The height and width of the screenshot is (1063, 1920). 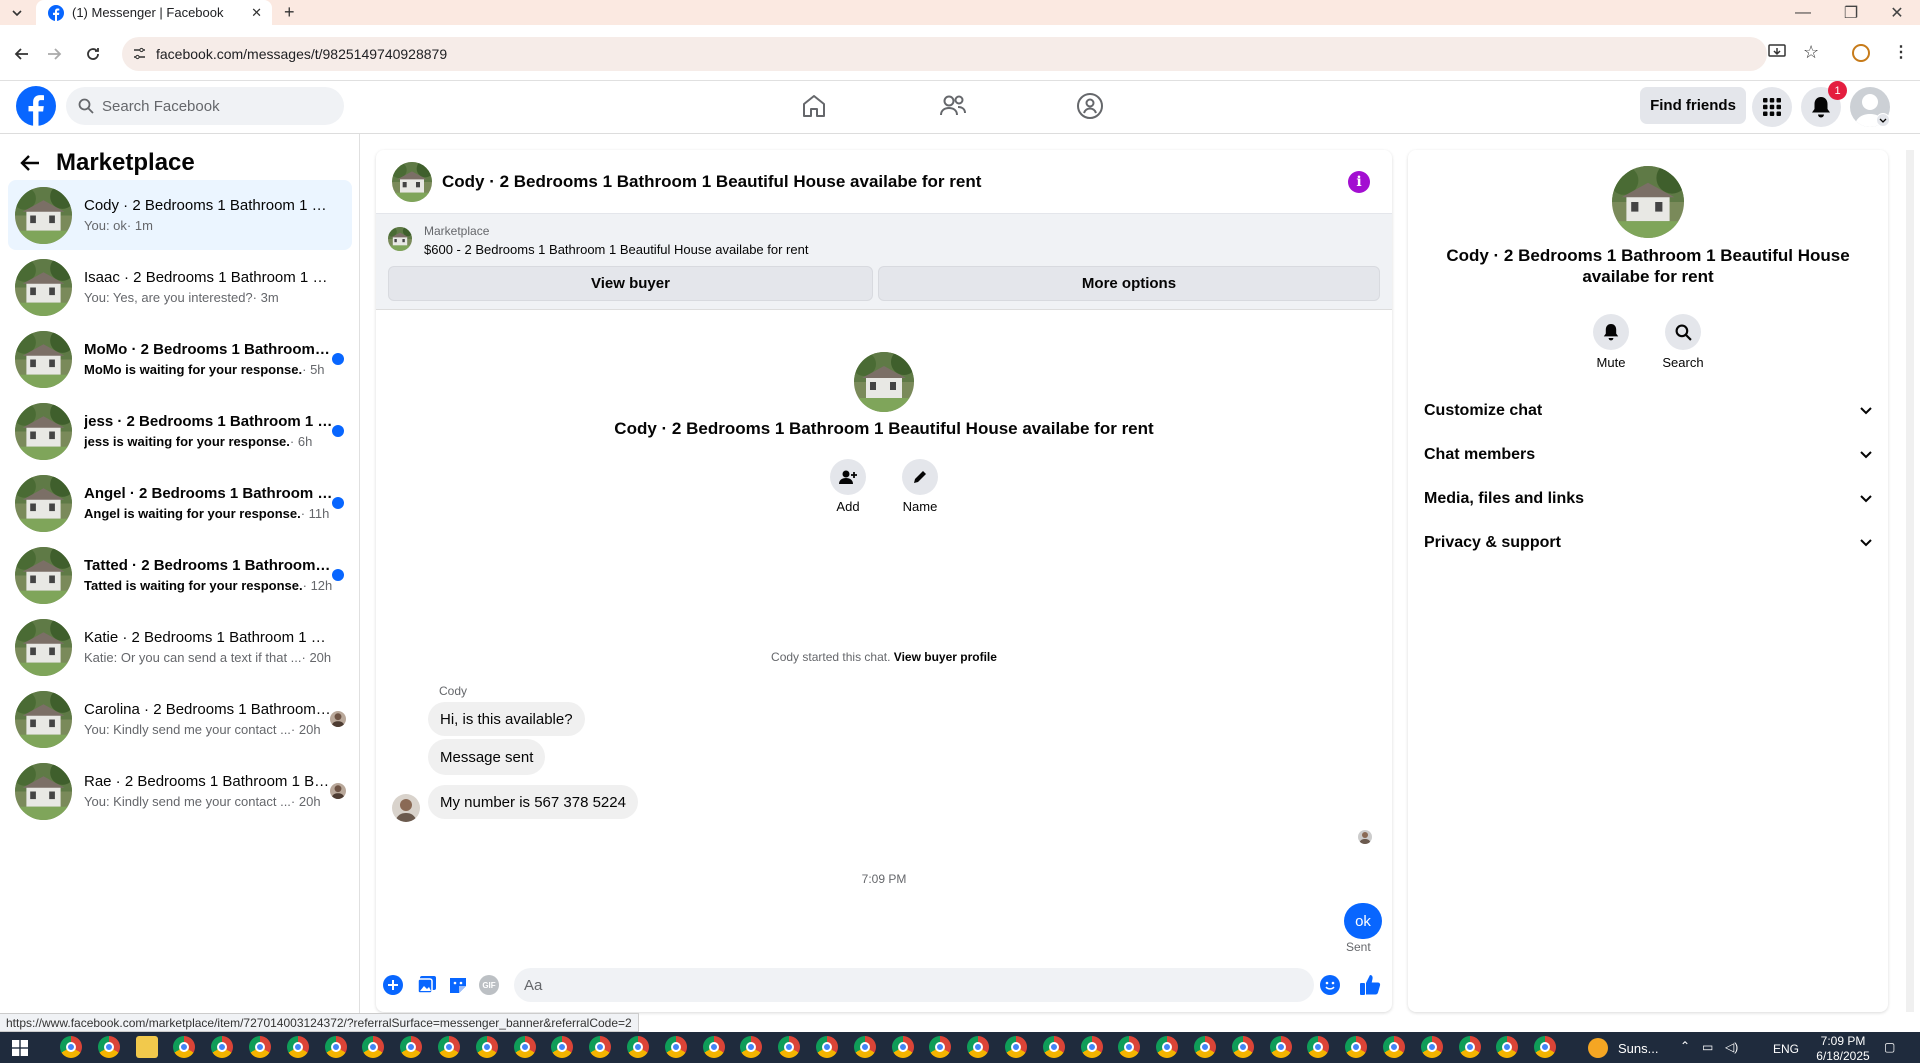 I want to click on find-friends-button: Find friends, so click(x=1693, y=105).